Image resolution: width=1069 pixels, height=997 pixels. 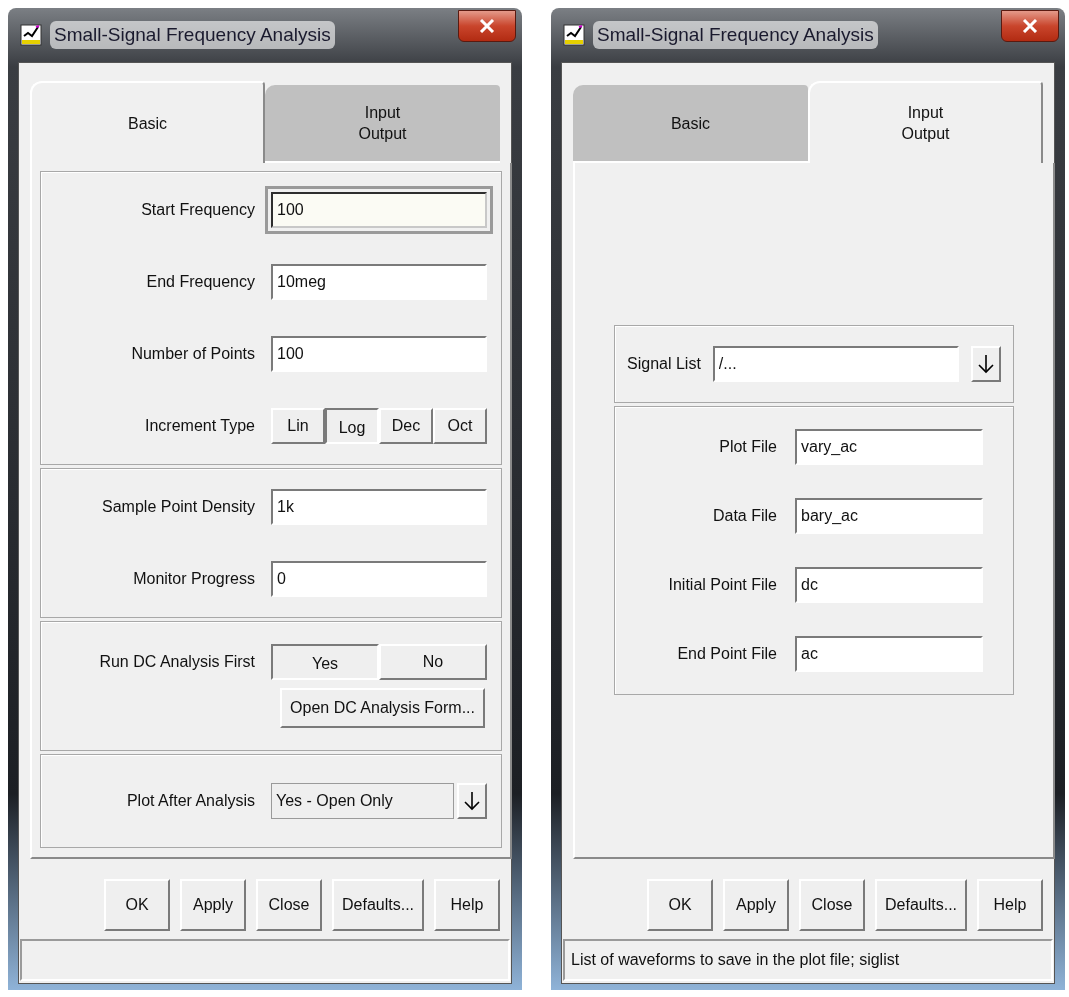 What do you see at coordinates (379, 579) in the screenshot?
I see `input-field: 0` at bounding box center [379, 579].